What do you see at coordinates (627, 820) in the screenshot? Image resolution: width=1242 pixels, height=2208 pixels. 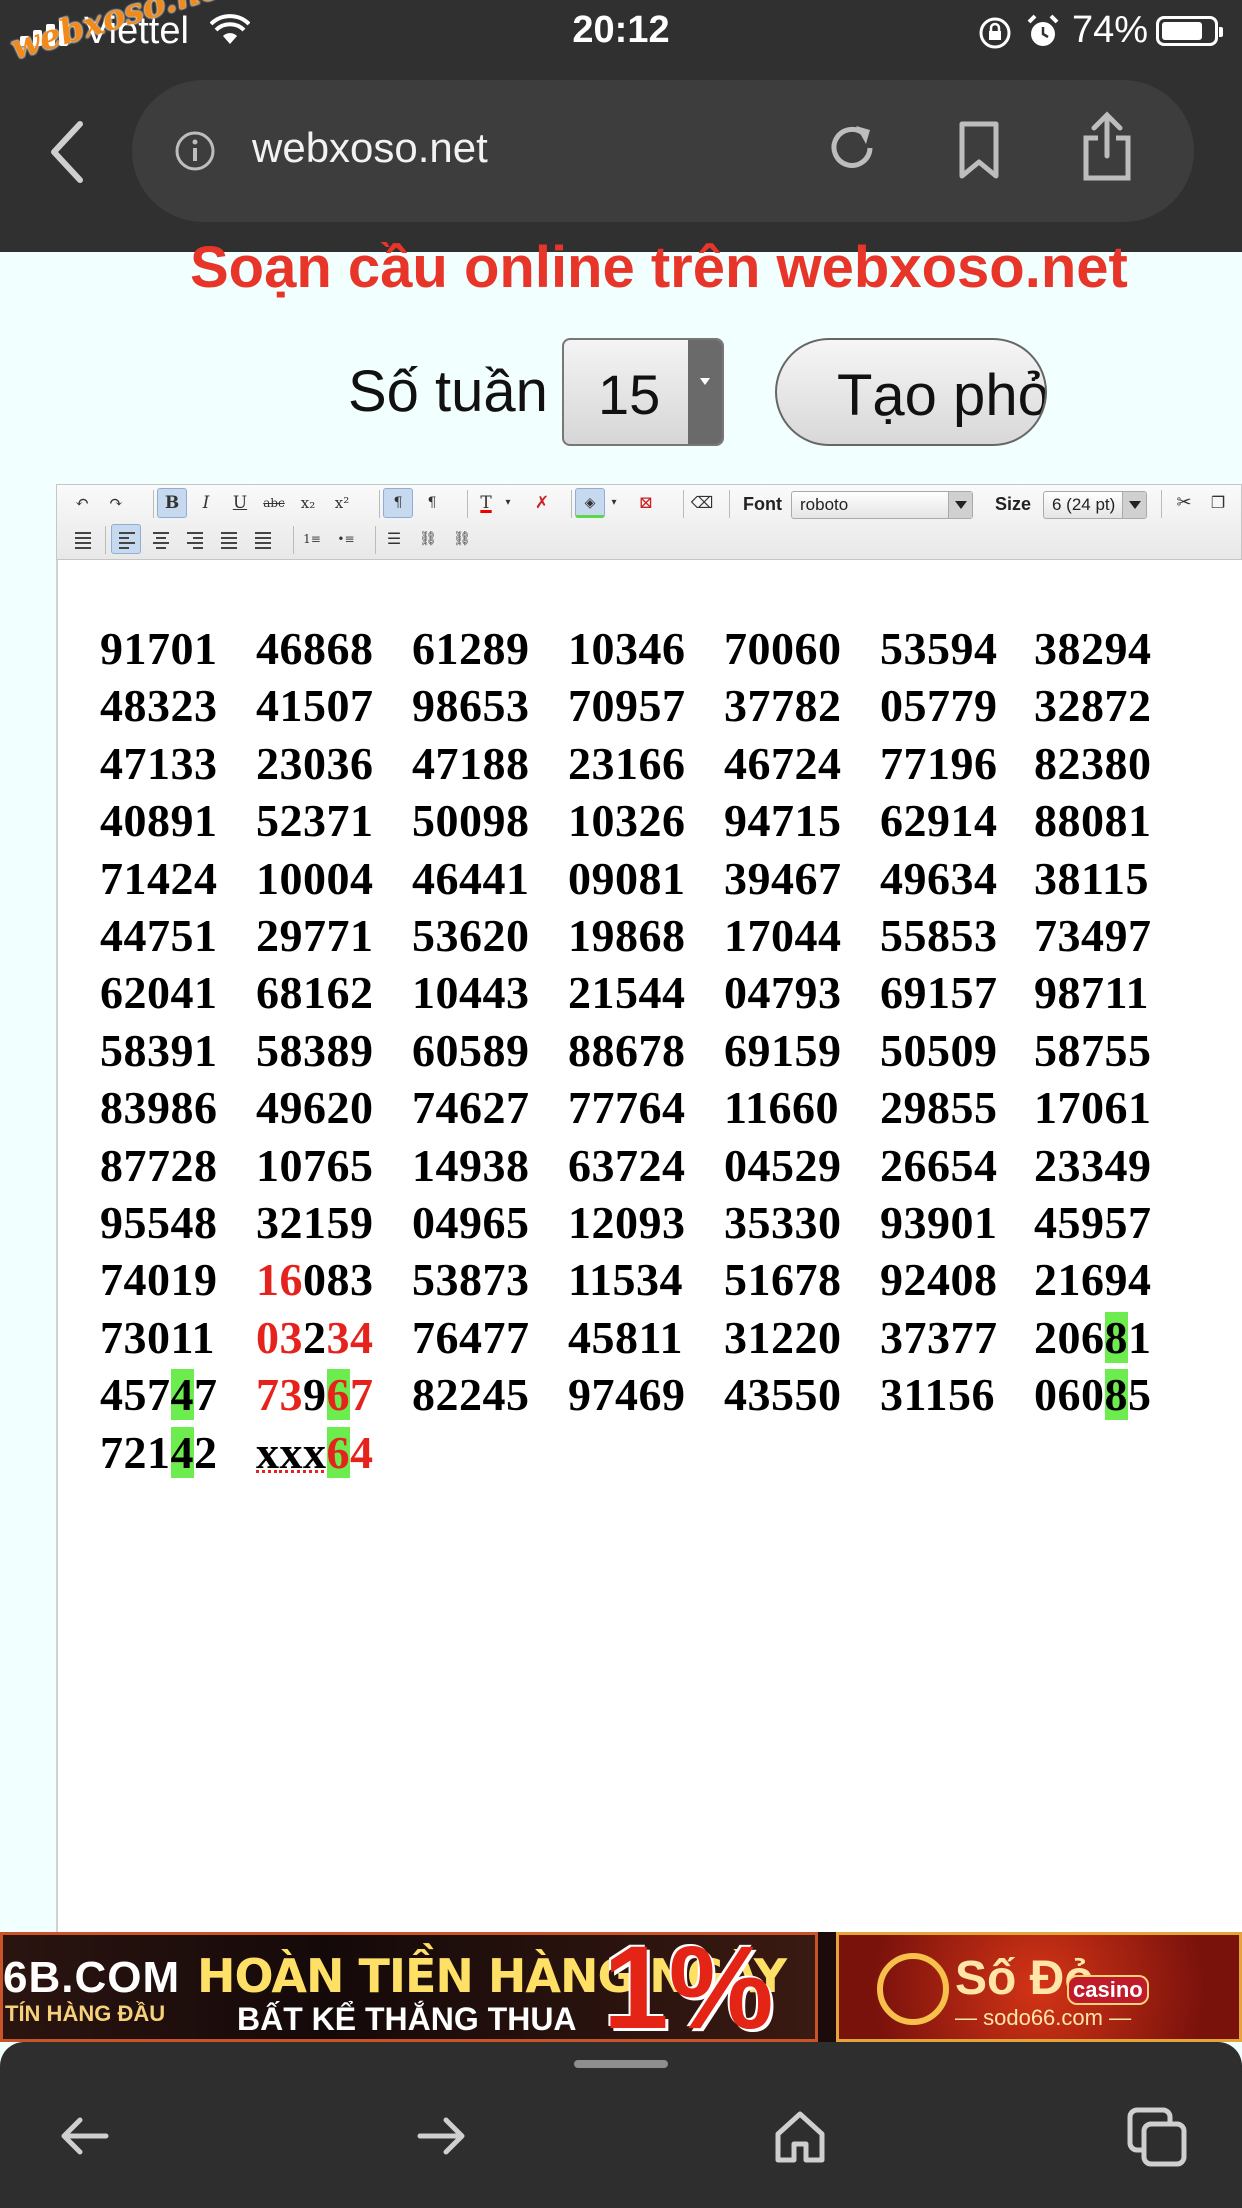 I see `grid-cell: 10326` at bounding box center [627, 820].